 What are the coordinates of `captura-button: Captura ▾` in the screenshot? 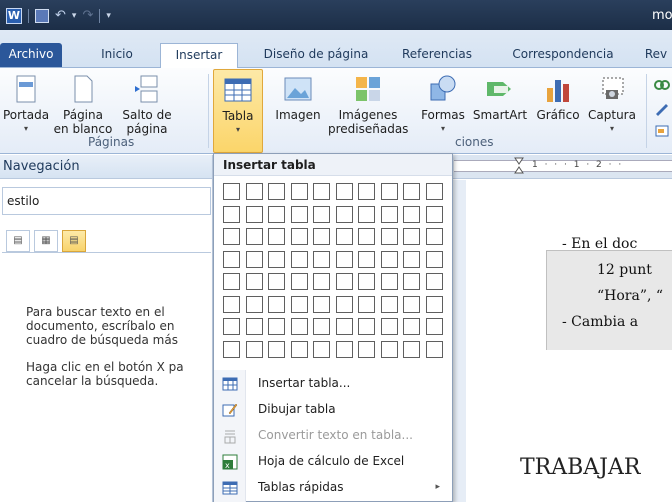 It's located at (612, 105).